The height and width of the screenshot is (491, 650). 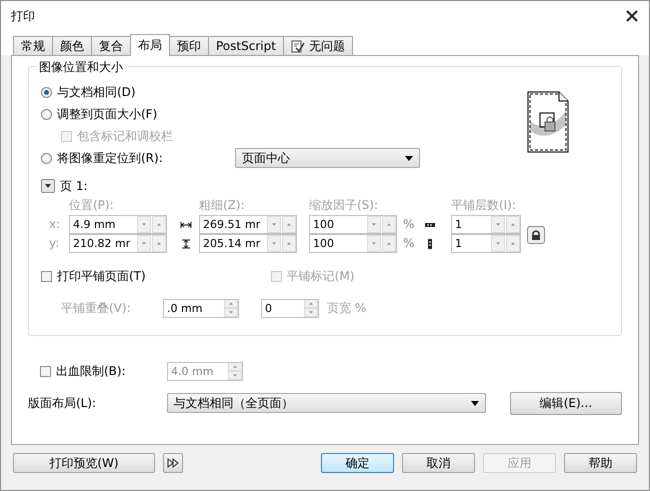 I want to click on tab: 颜色, so click(x=72, y=45).